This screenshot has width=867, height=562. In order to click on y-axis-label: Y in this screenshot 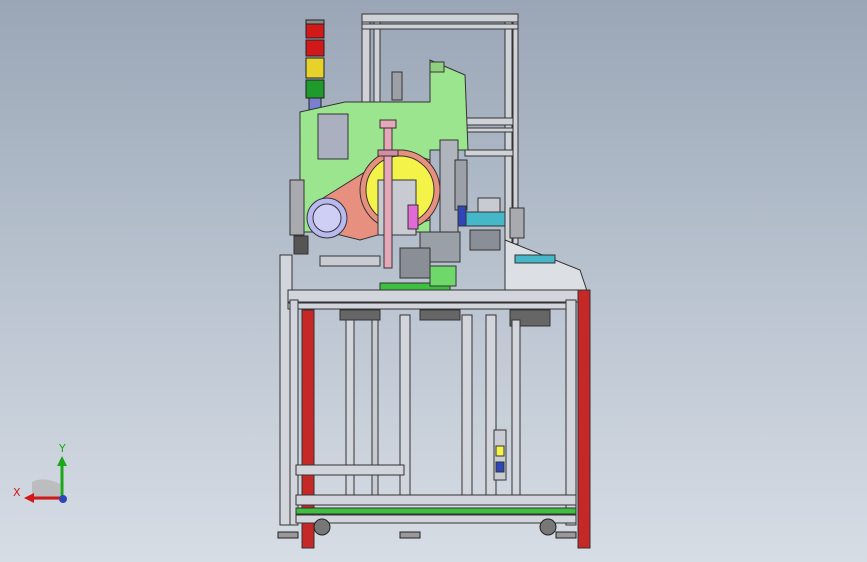, I will do `click(62, 448)`.